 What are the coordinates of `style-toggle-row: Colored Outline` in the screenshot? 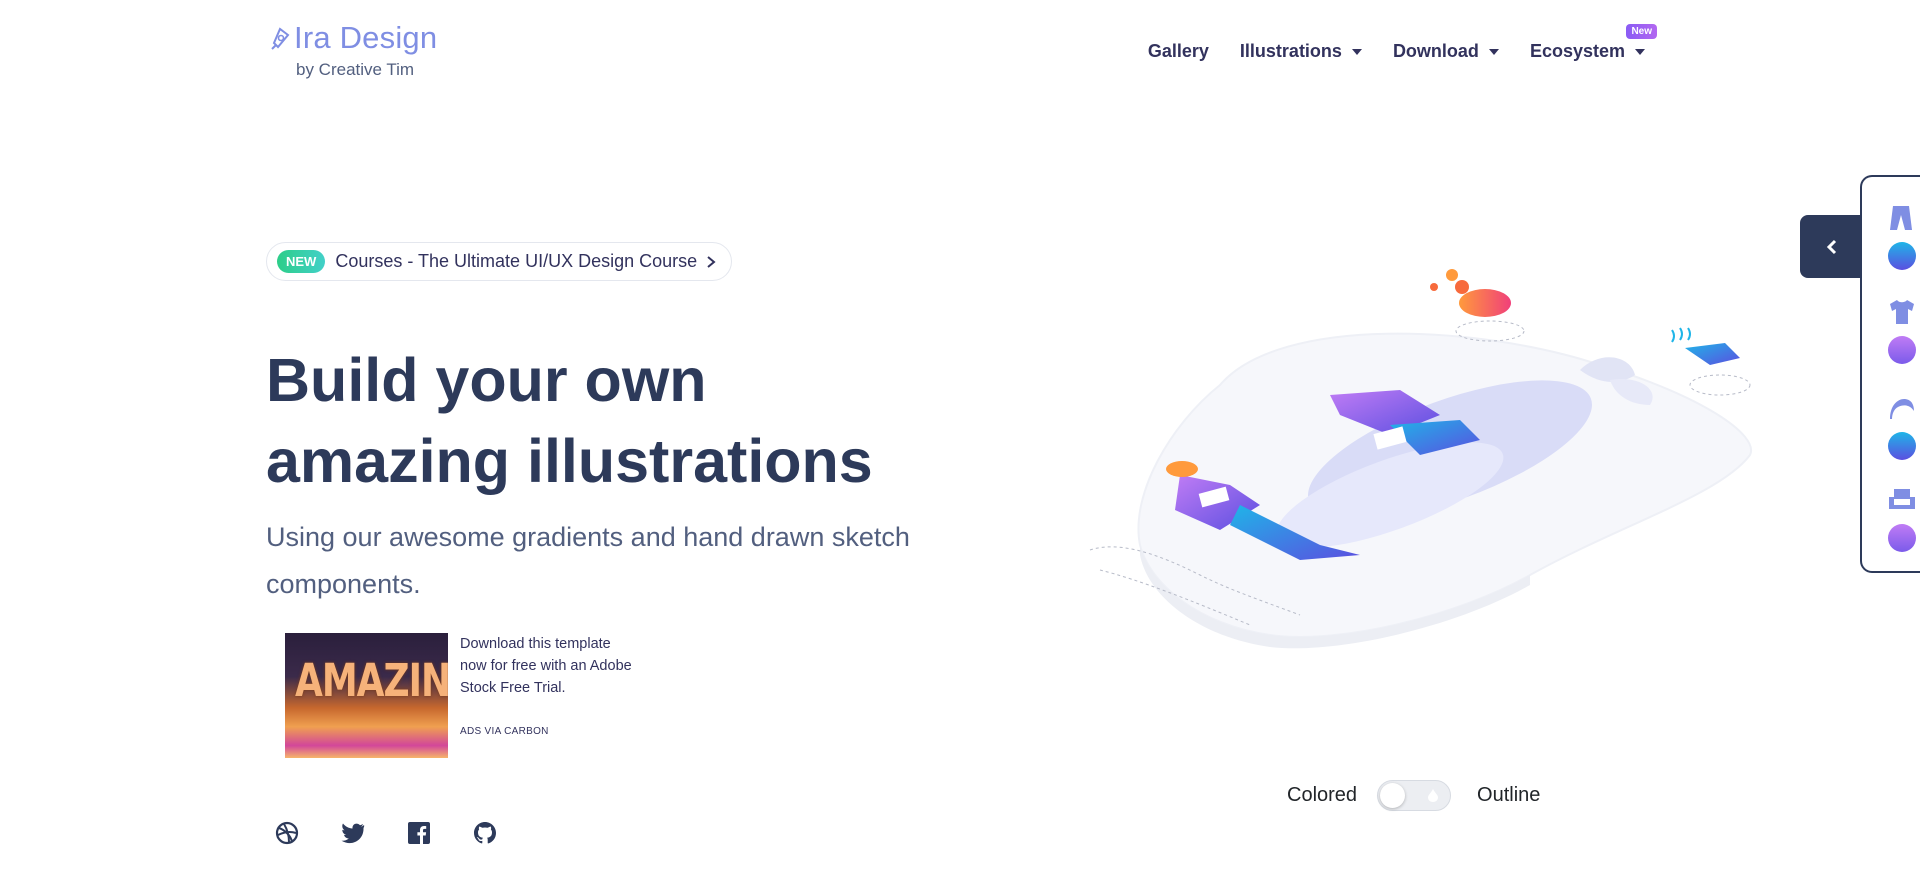 It's located at (1413, 795).